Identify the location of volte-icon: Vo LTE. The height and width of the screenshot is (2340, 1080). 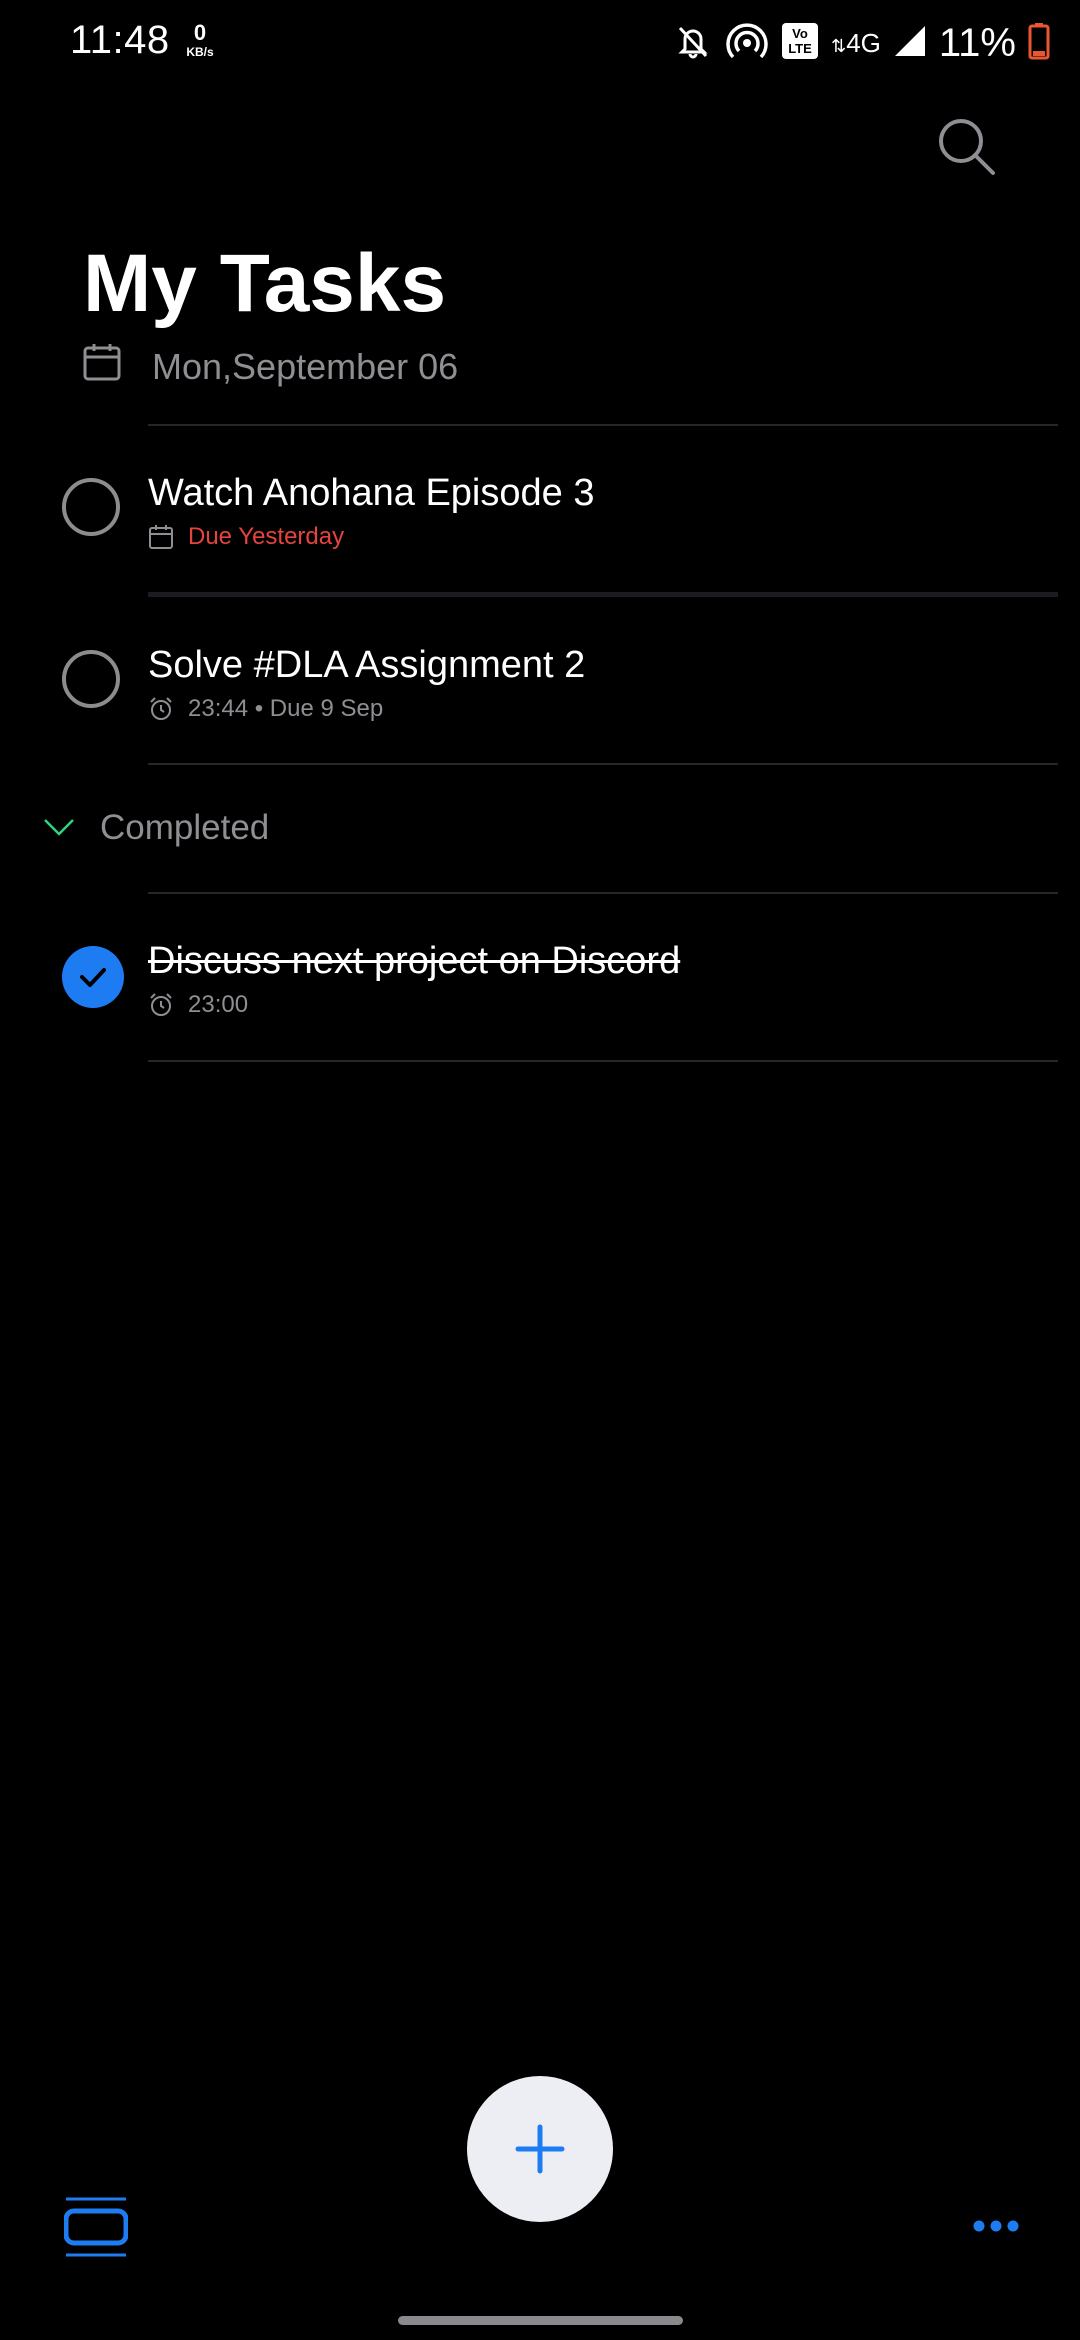
(800, 43).